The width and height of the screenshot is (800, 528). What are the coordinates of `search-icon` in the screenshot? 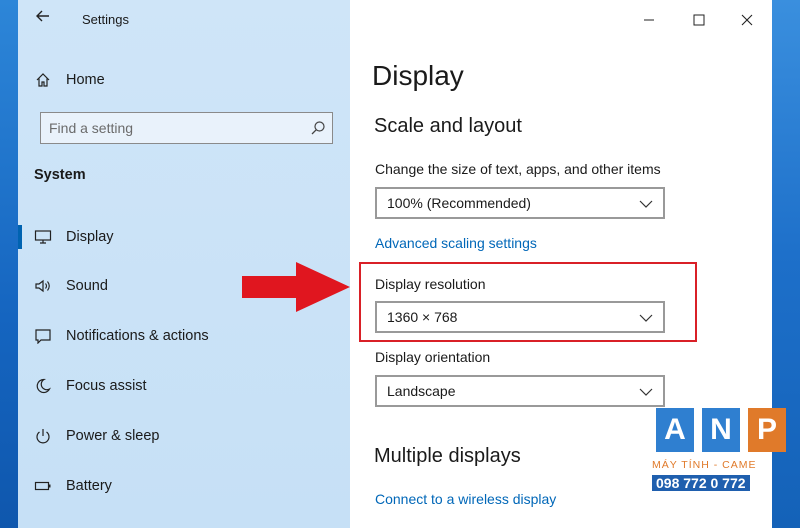 It's located at (318, 128).